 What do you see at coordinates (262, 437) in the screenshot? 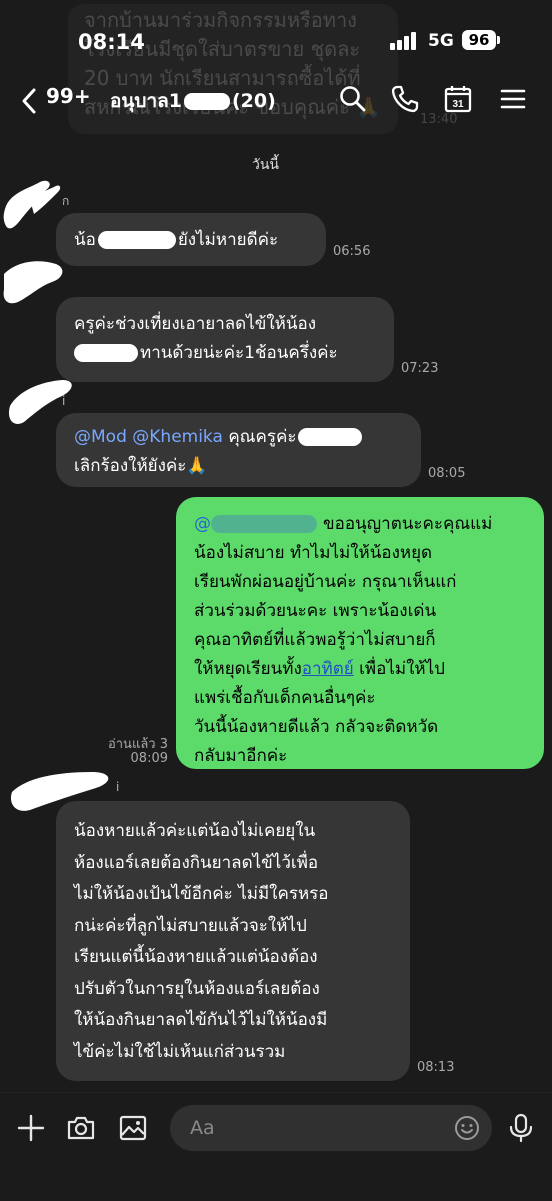
I see `message-text: คุณครูค่ะ` at bounding box center [262, 437].